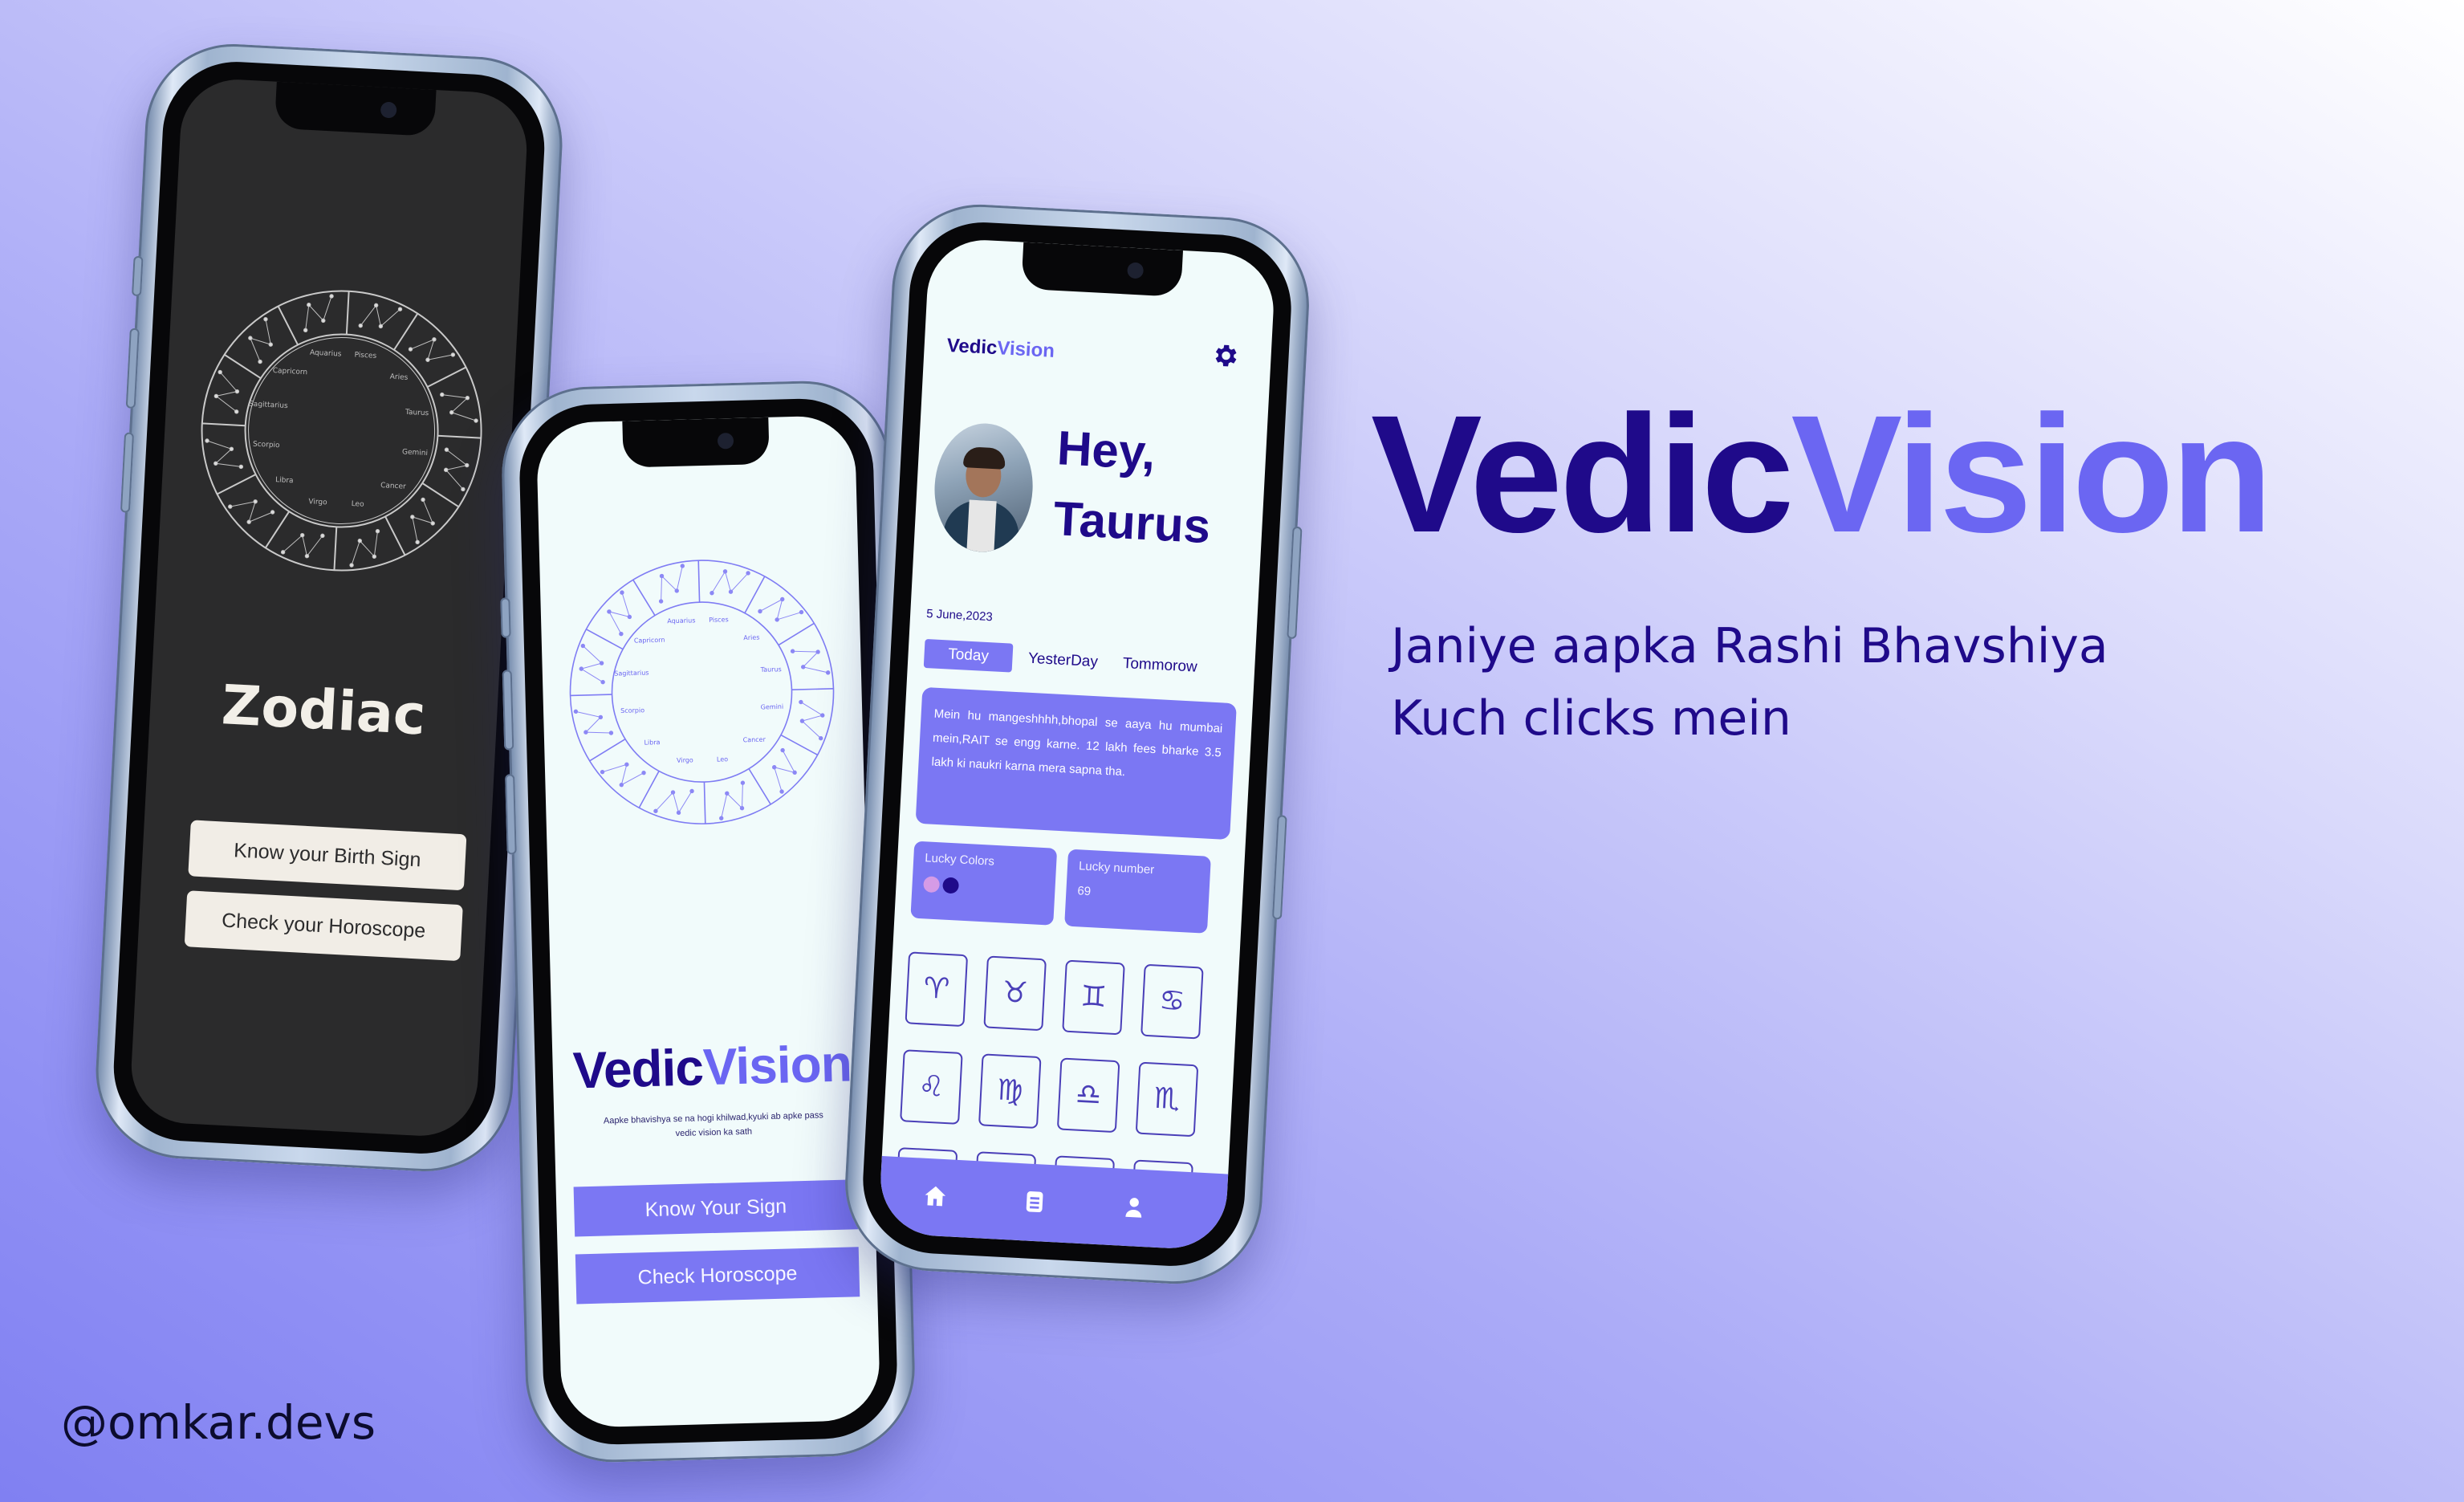  What do you see at coordinates (324, 711) in the screenshot?
I see `zodiac-title: Zodiac` at bounding box center [324, 711].